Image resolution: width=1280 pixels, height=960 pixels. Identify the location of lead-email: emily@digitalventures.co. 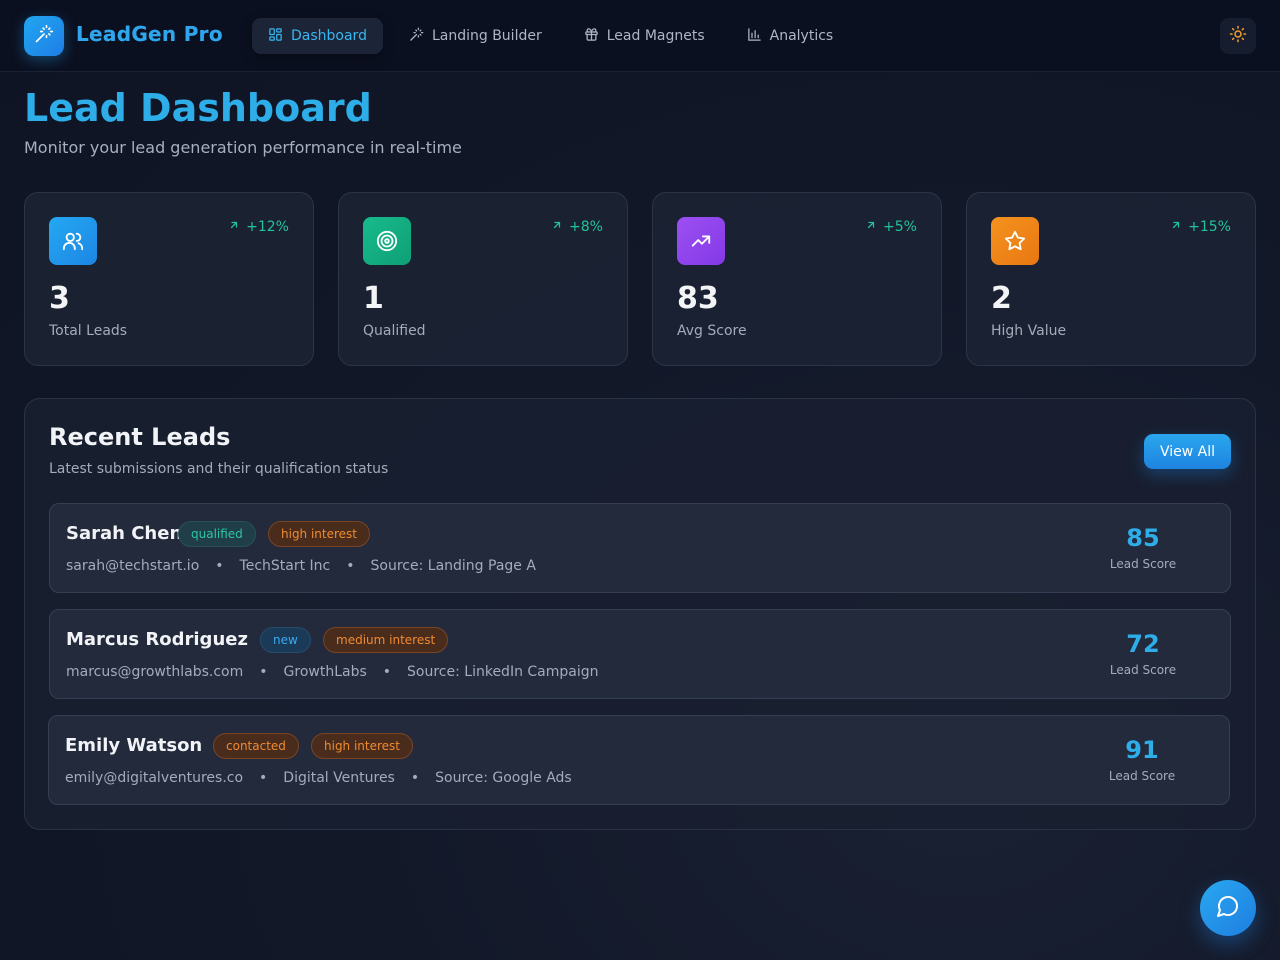
(154, 778).